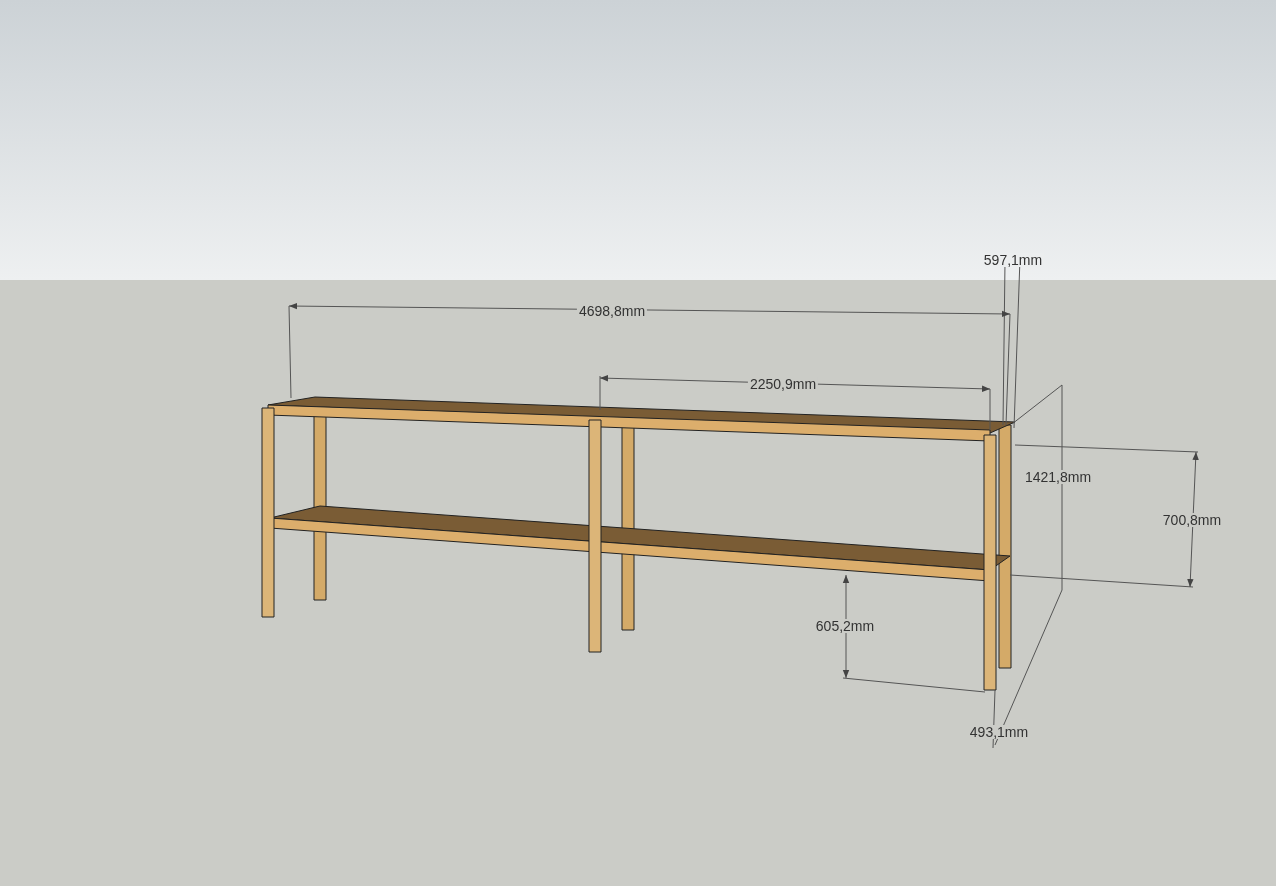  Describe the element at coordinates (612, 311) in the screenshot. I see `dimension-label: 4698,8mm` at that location.